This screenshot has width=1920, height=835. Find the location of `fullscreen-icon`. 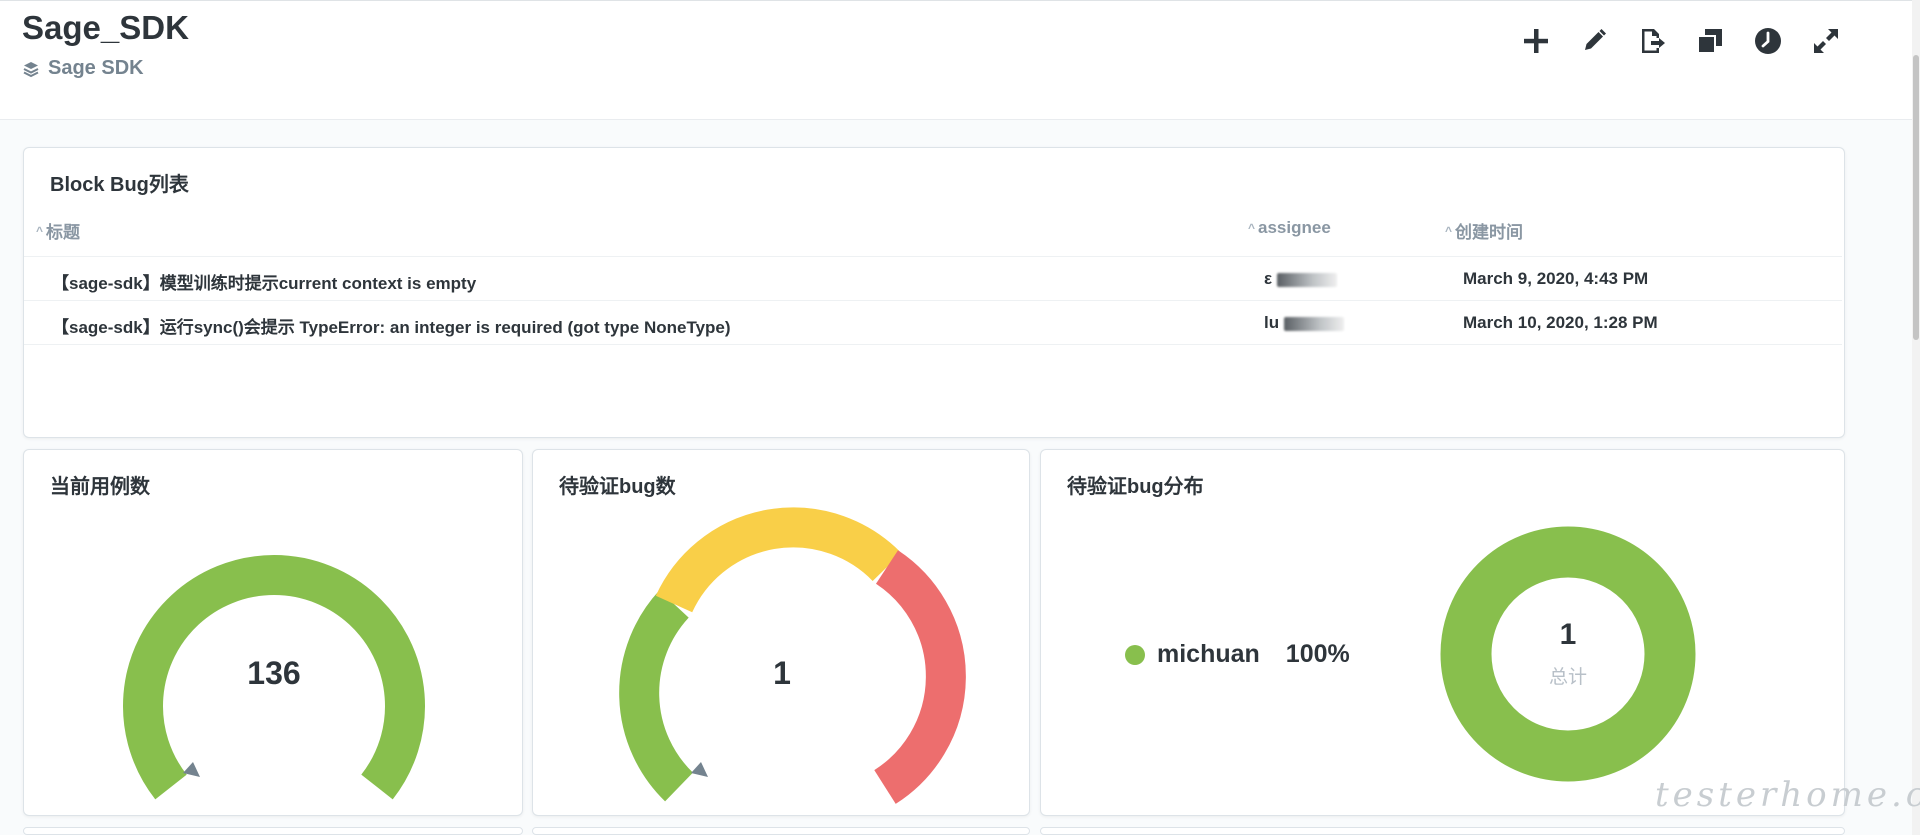

fullscreen-icon is located at coordinates (1825, 40).